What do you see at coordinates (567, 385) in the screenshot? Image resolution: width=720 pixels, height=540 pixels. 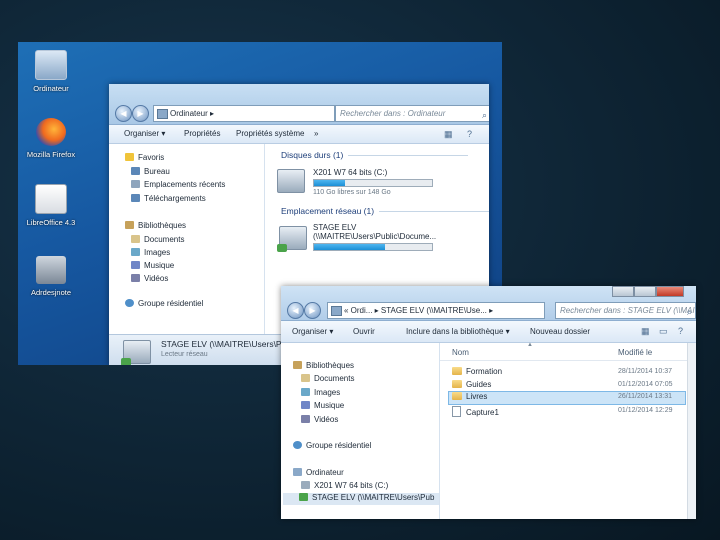 I see `file-row: Guides 01/12/2014 07:05` at bounding box center [567, 385].